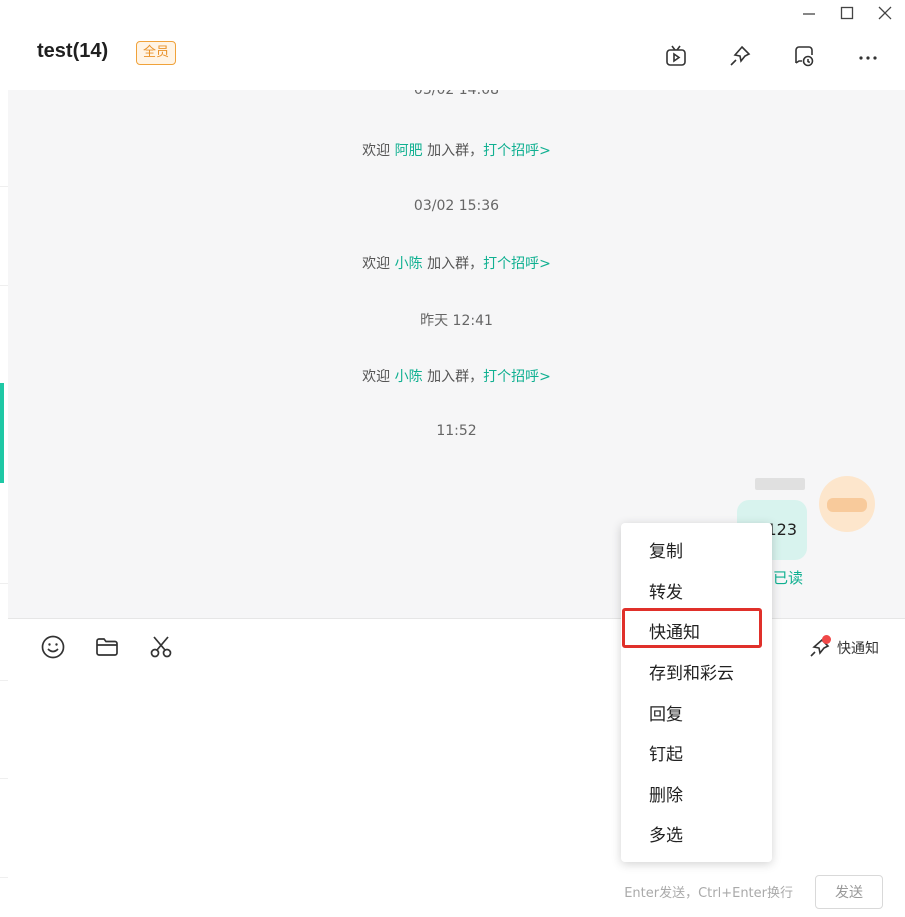  I want to click on menu-item-multi-select: 多选, so click(666, 836).